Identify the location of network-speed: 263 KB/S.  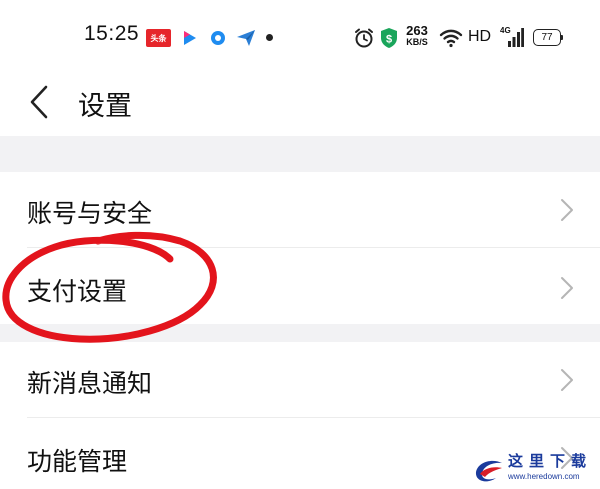
(417, 35).